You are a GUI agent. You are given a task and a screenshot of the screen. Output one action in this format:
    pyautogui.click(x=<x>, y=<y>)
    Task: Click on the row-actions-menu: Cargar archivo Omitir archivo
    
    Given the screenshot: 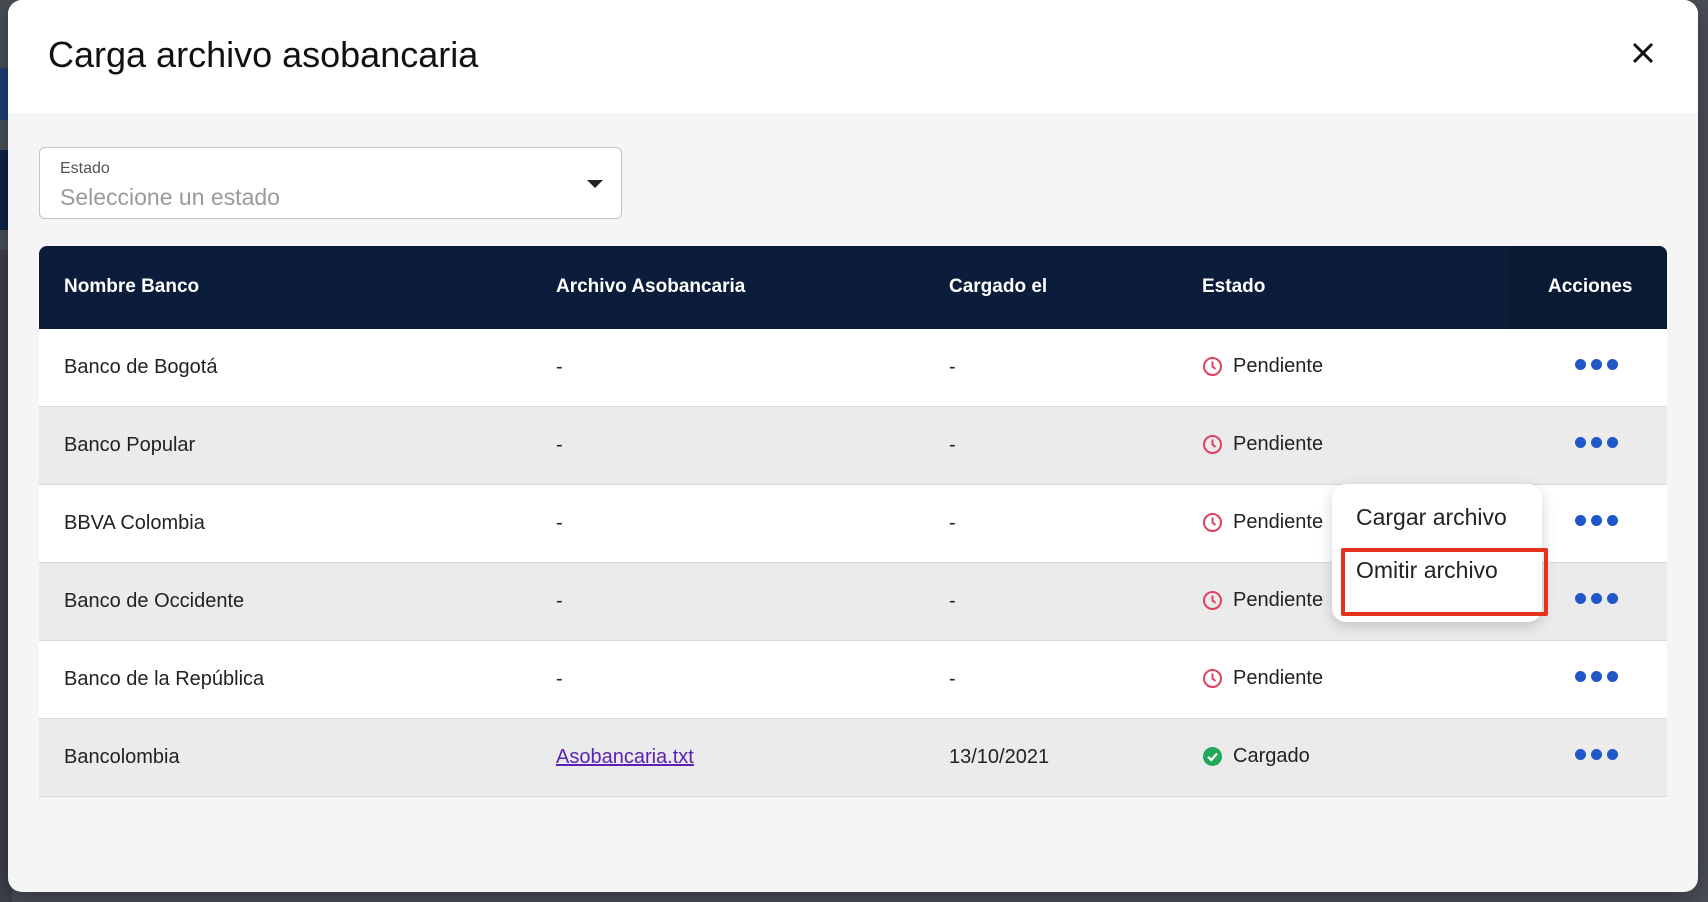 What is the action you would take?
    pyautogui.click(x=1437, y=553)
    